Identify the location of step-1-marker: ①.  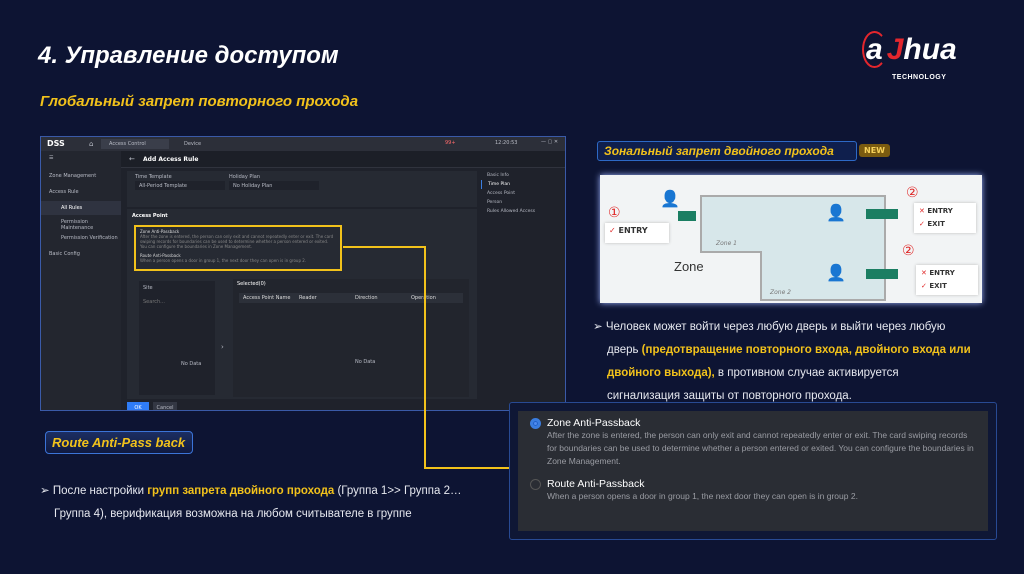
(614, 213).